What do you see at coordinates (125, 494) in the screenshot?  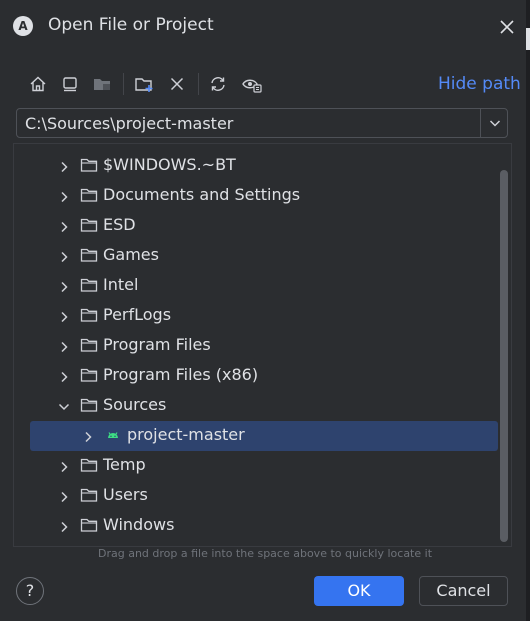 I see `tree-item-label: Users` at bounding box center [125, 494].